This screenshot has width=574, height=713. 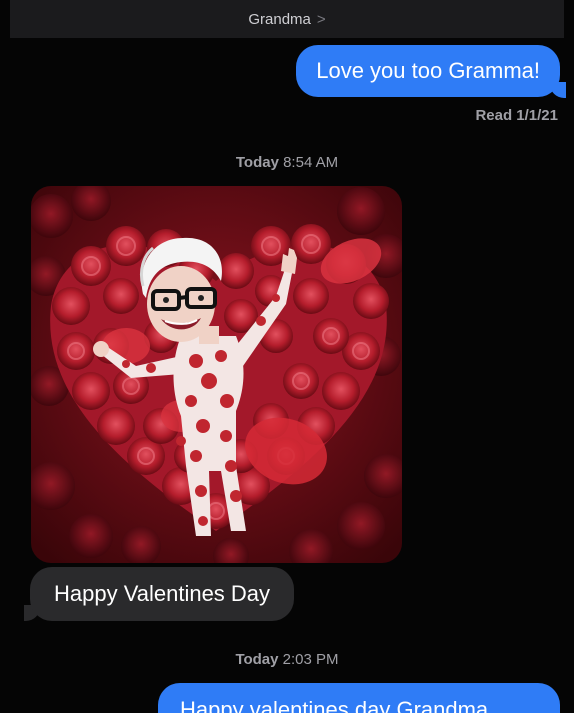 What do you see at coordinates (310, 659) in the screenshot?
I see `timestamp-time: 2:03 PM` at bounding box center [310, 659].